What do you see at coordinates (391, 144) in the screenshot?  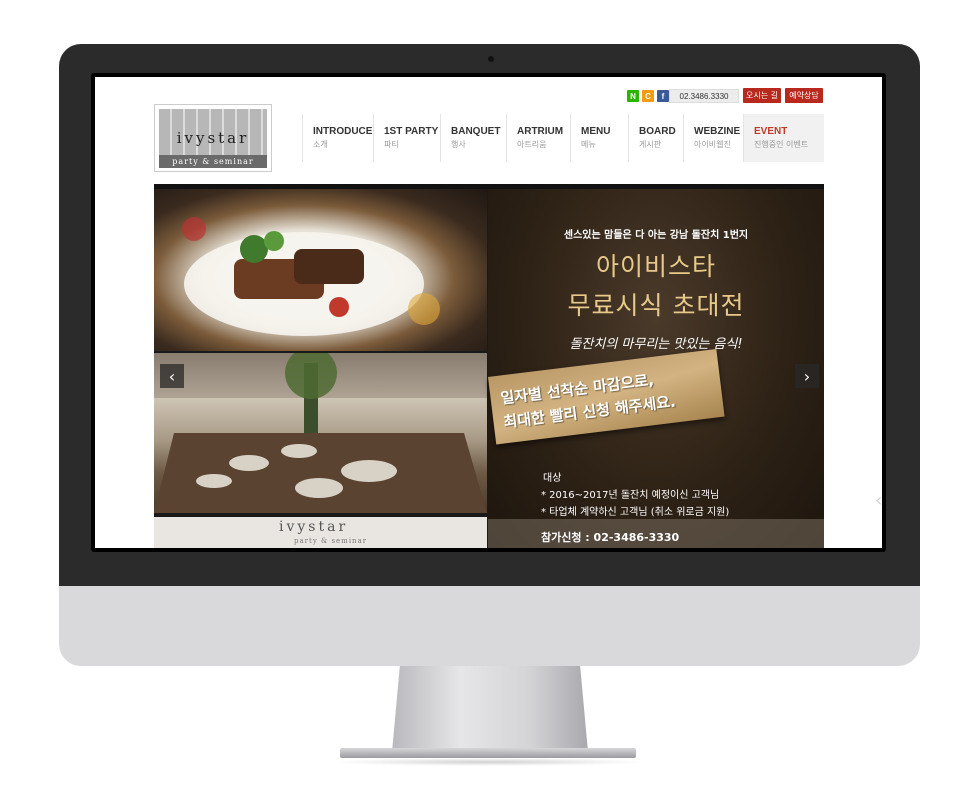 I see `nav-1st-party-sub: 파티` at bounding box center [391, 144].